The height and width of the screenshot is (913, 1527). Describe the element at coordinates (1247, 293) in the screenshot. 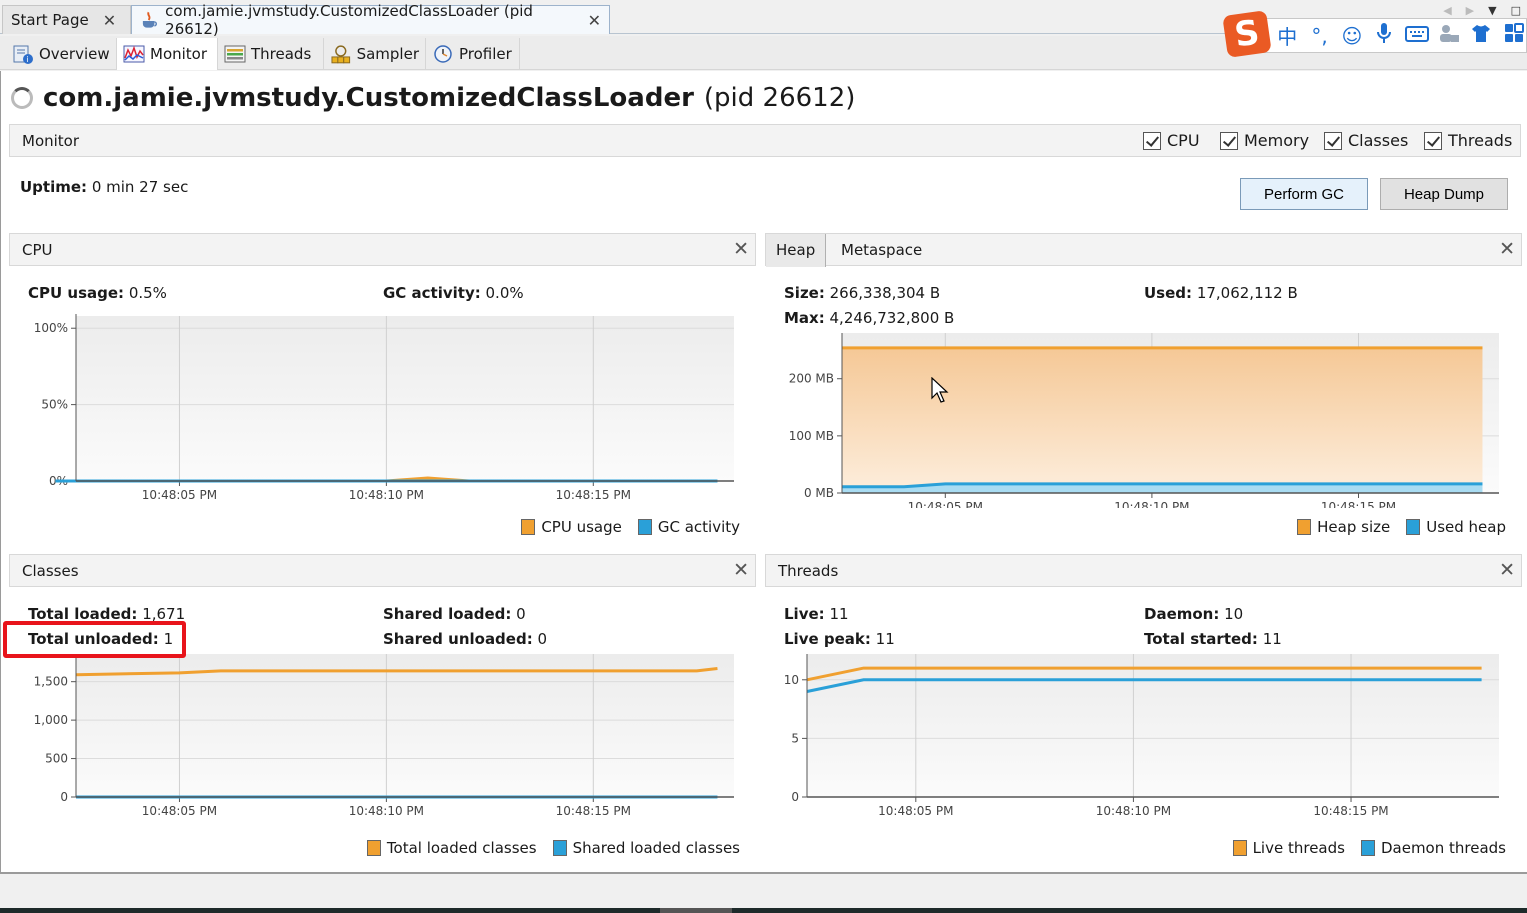

I see `stat-value: 17,062,112 B` at that location.